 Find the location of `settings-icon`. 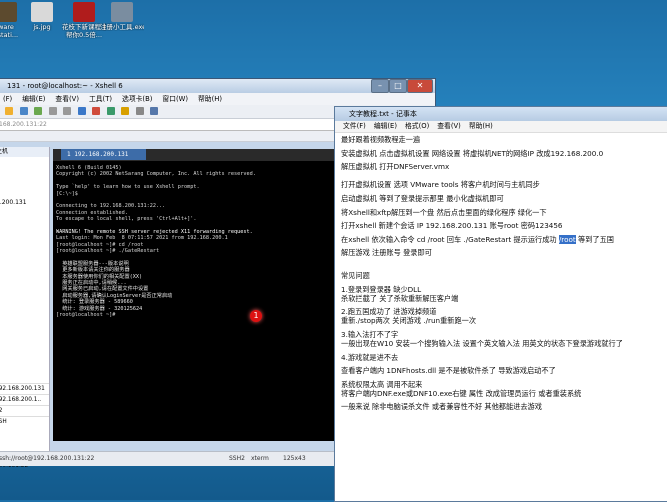

settings-icon is located at coordinates (154, 111).